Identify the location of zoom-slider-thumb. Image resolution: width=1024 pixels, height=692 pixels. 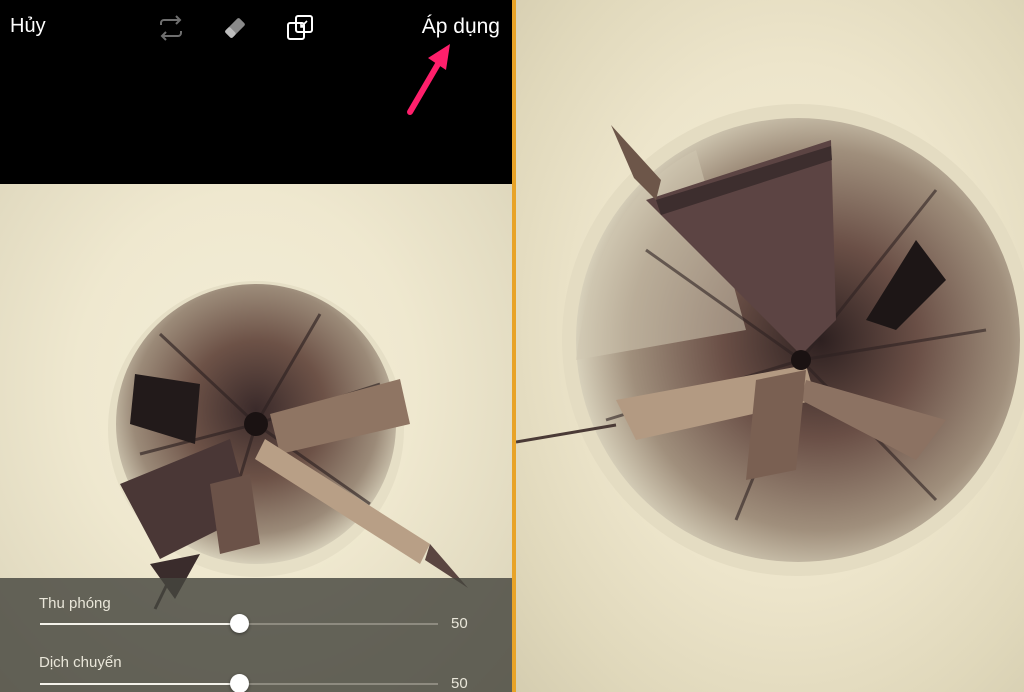
(239, 623).